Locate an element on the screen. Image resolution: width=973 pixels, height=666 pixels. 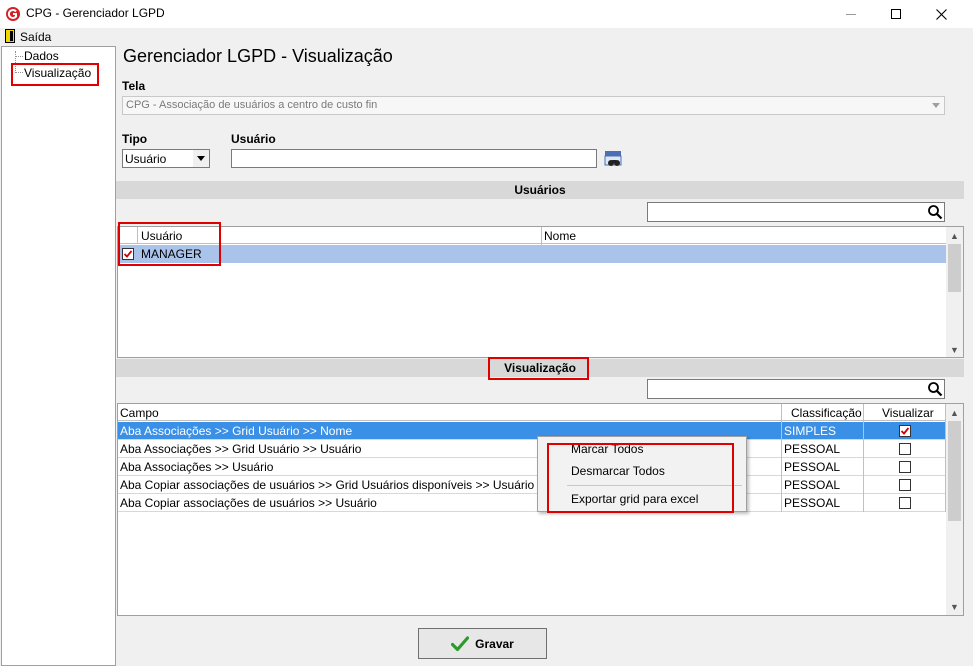
tipo-value: Usuário is located at coordinates (146, 159).